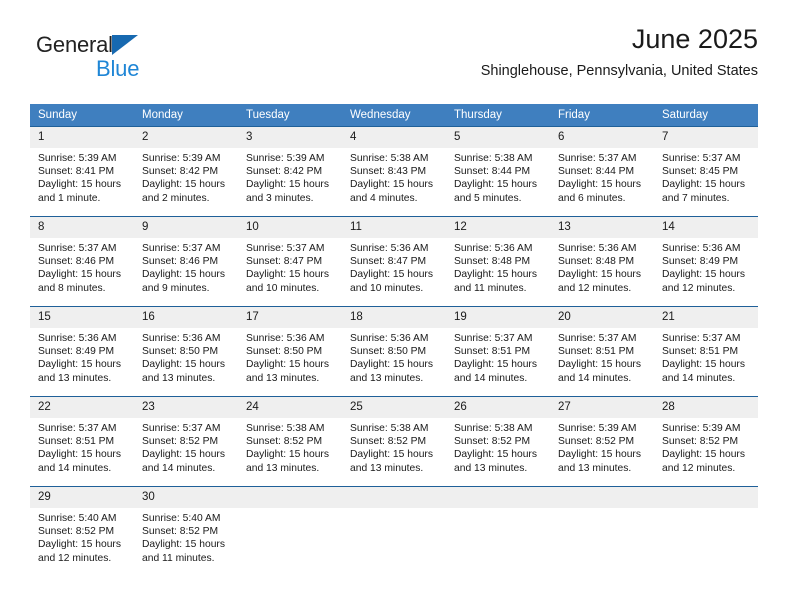 This screenshot has height=612, width=792. I want to click on triangle-icon, so click(125, 45).